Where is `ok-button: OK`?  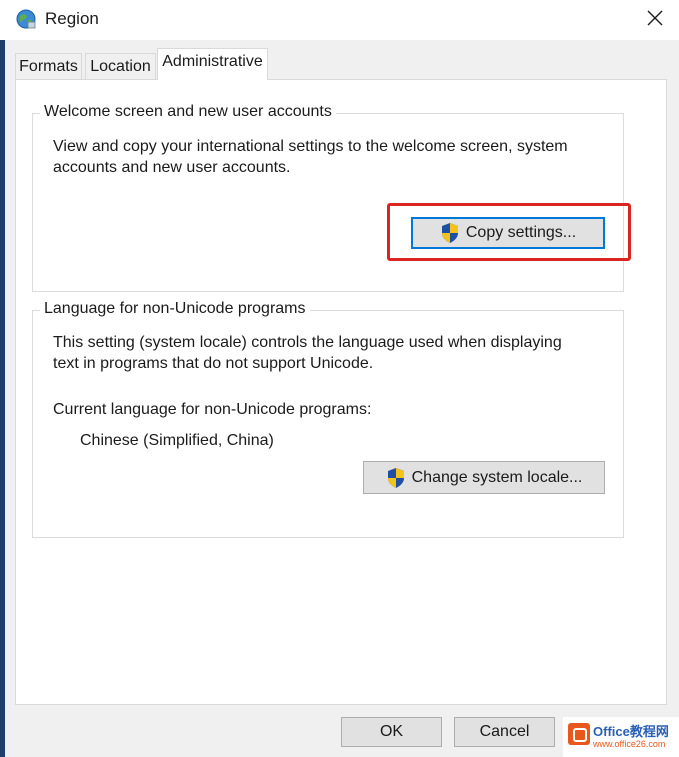 ok-button: OK is located at coordinates (391, 732).